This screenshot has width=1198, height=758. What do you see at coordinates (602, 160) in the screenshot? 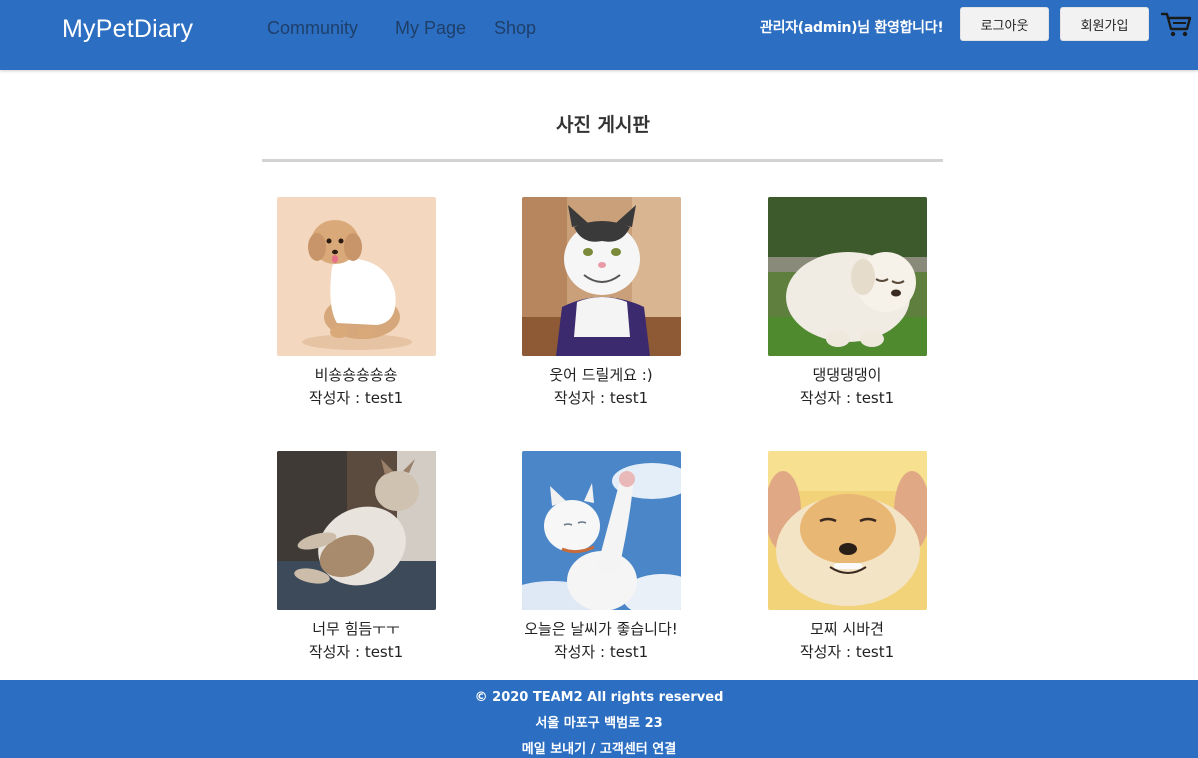
I see `title-divider` at bounding box center [602, 160].